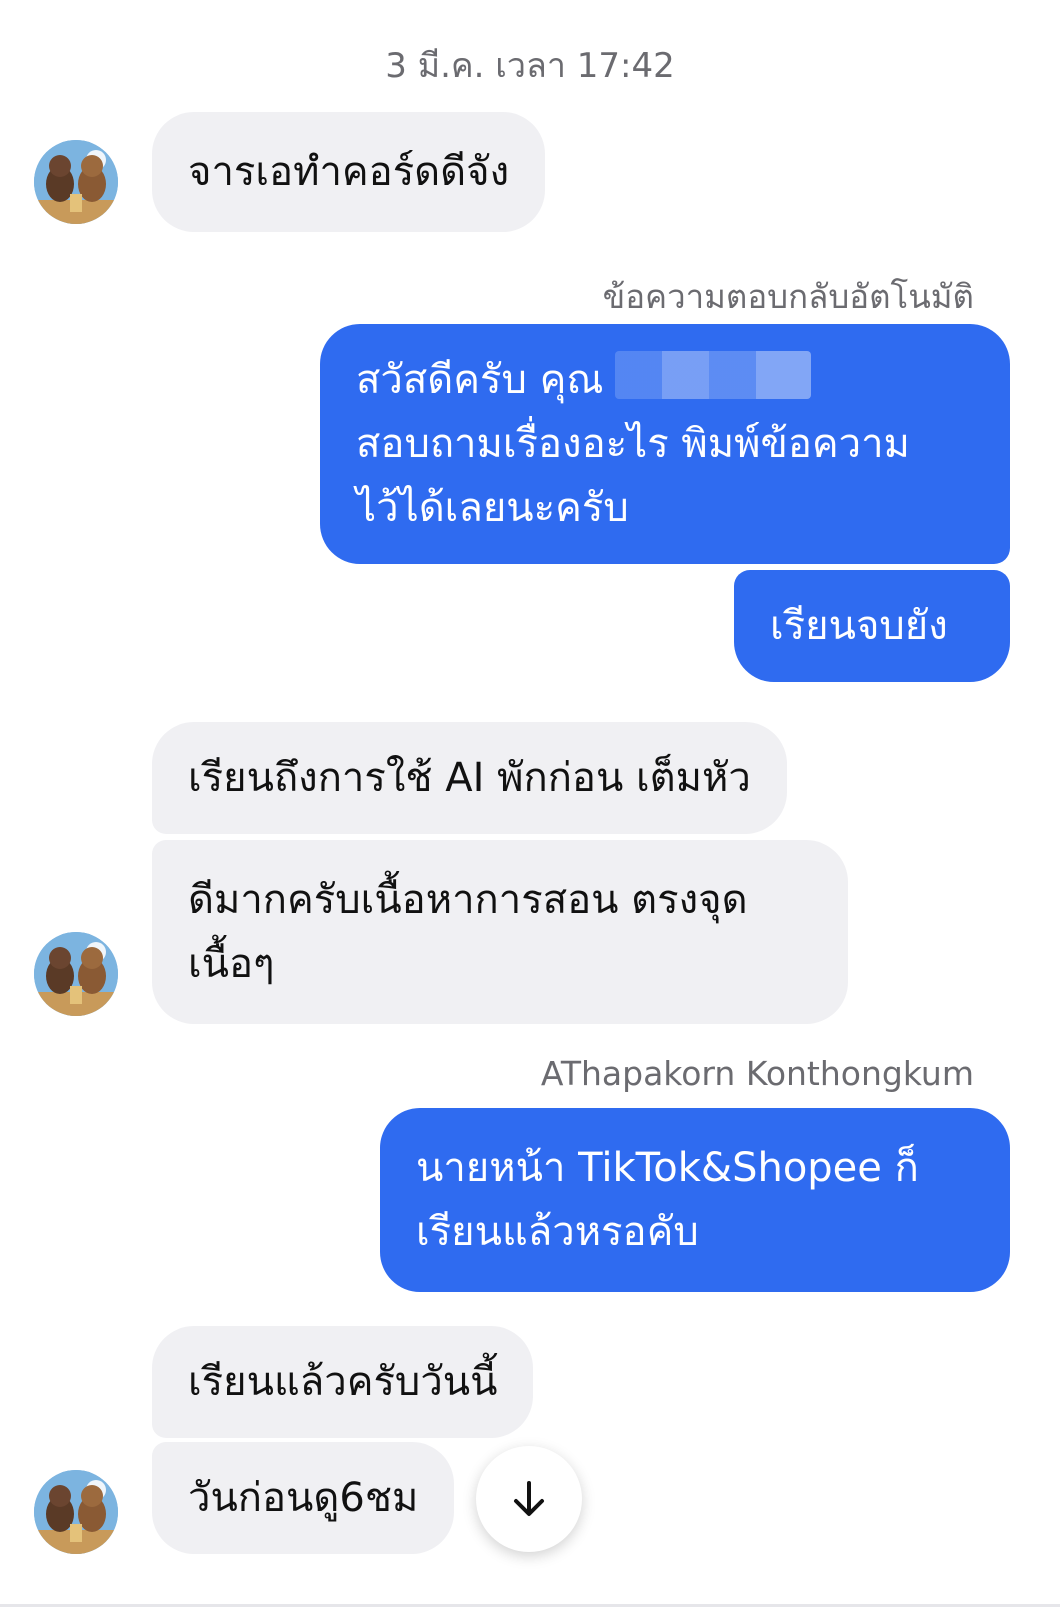  I want to click on scroll-to-bottom-button, so click(529, 1499).